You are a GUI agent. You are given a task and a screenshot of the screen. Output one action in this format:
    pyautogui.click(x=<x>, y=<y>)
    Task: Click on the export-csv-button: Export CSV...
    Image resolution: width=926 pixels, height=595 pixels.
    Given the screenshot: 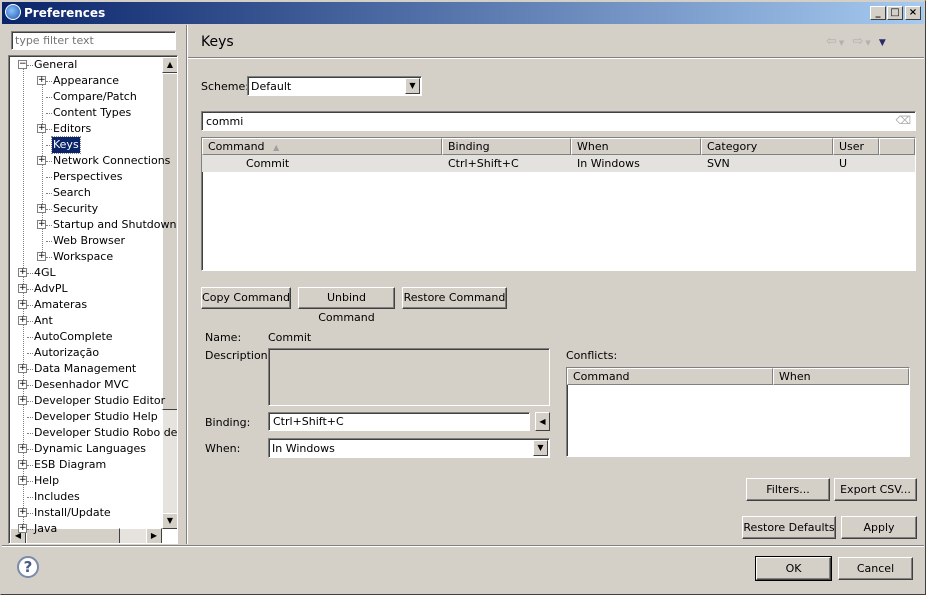 What is the action you would take?
    pyautogui.click(x=875, y=489)
    